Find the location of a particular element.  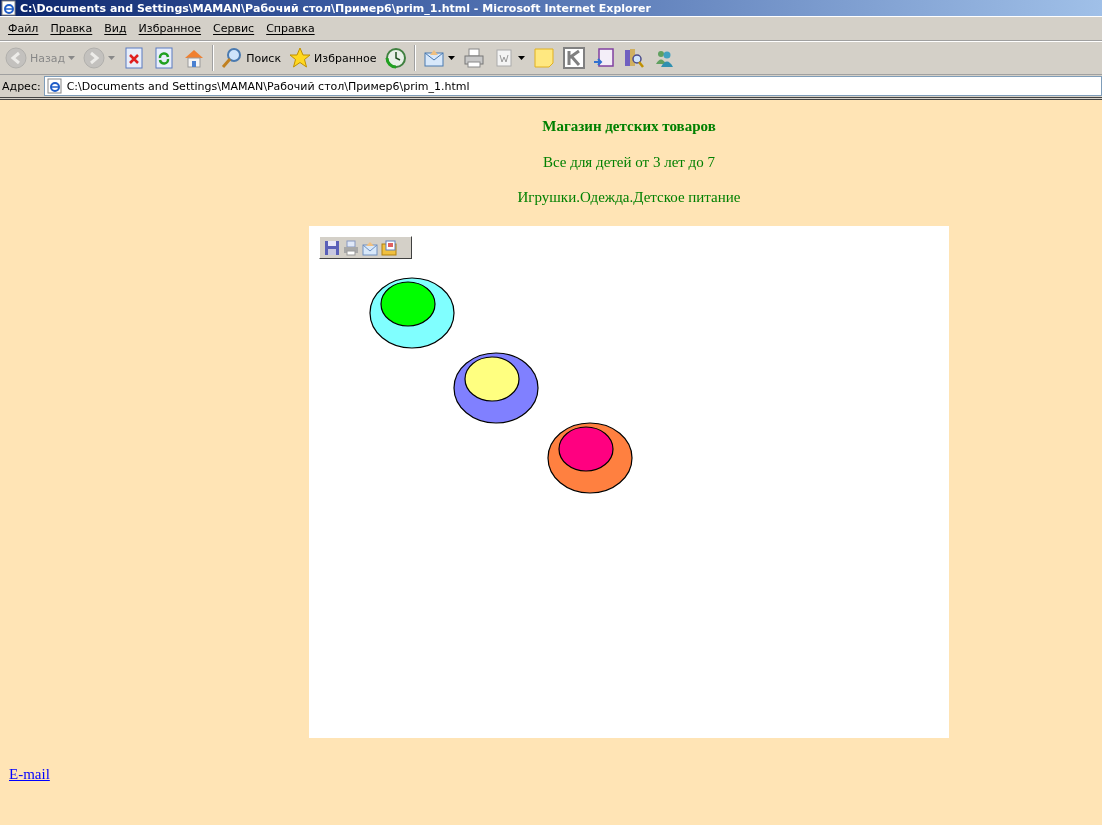

menu-item: Файл is located at coordinates (23, 28).